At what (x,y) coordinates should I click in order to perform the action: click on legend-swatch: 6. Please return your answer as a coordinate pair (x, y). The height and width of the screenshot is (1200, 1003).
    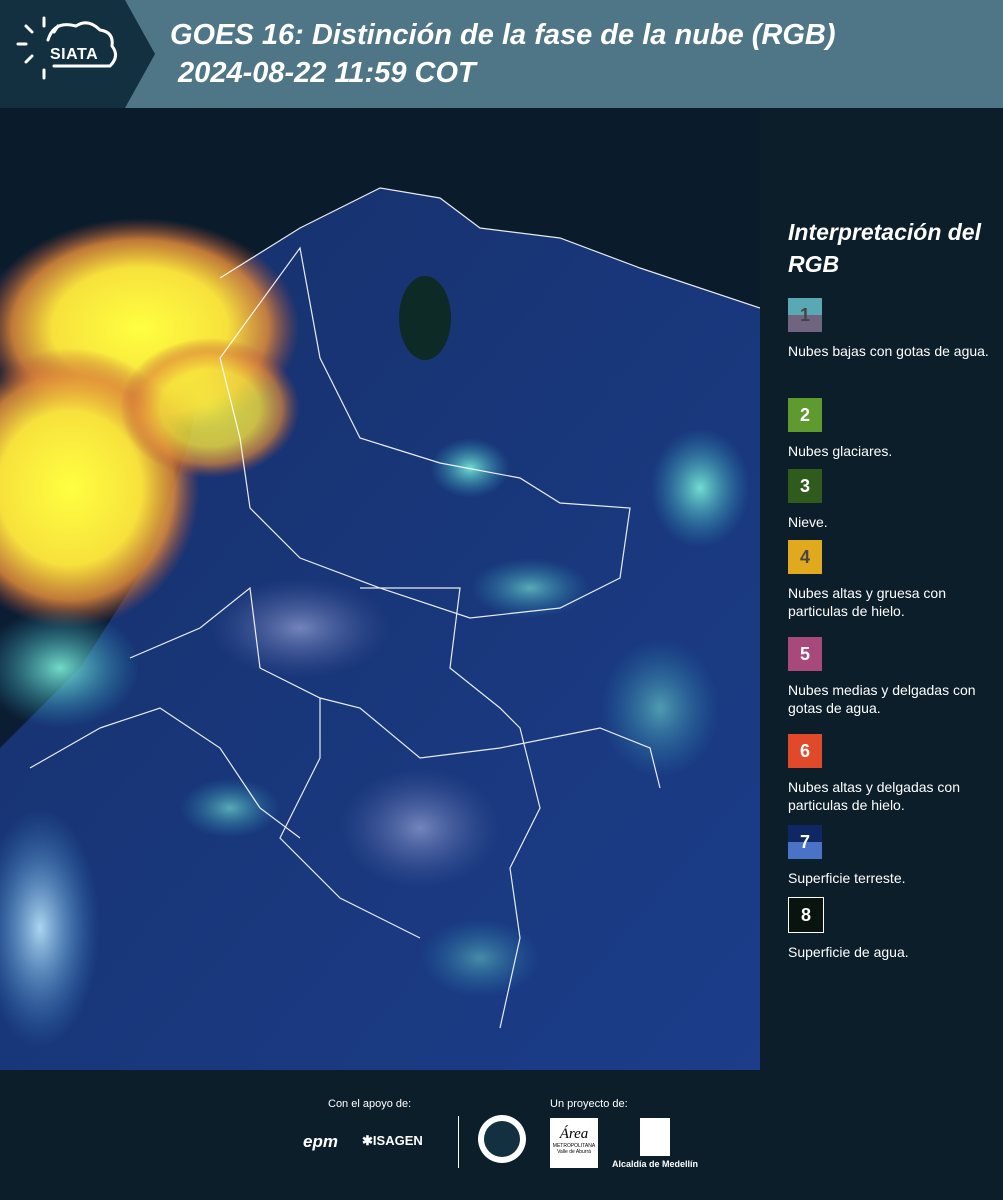
    Looking at the image, I should click on (805, 751).